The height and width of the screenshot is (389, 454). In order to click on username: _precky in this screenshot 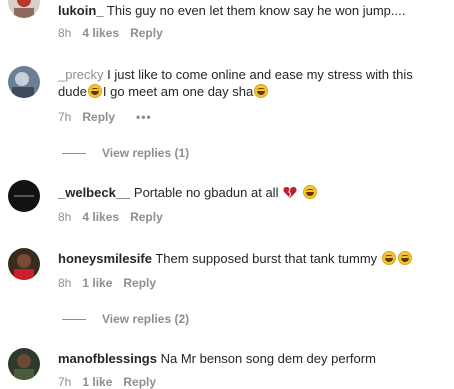, I will do `click(81, 74)`.